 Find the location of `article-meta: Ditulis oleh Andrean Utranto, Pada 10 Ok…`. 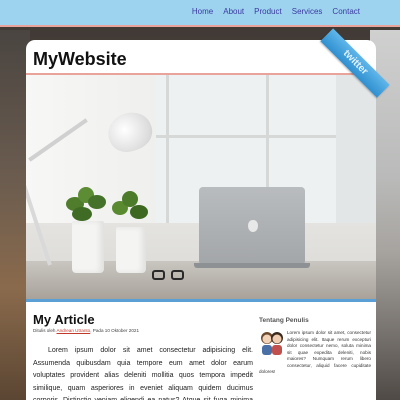

article-meta: Ditulis oleh Andrean Utranto, Pada 10 Ok… is located at coordinates (143, 330).